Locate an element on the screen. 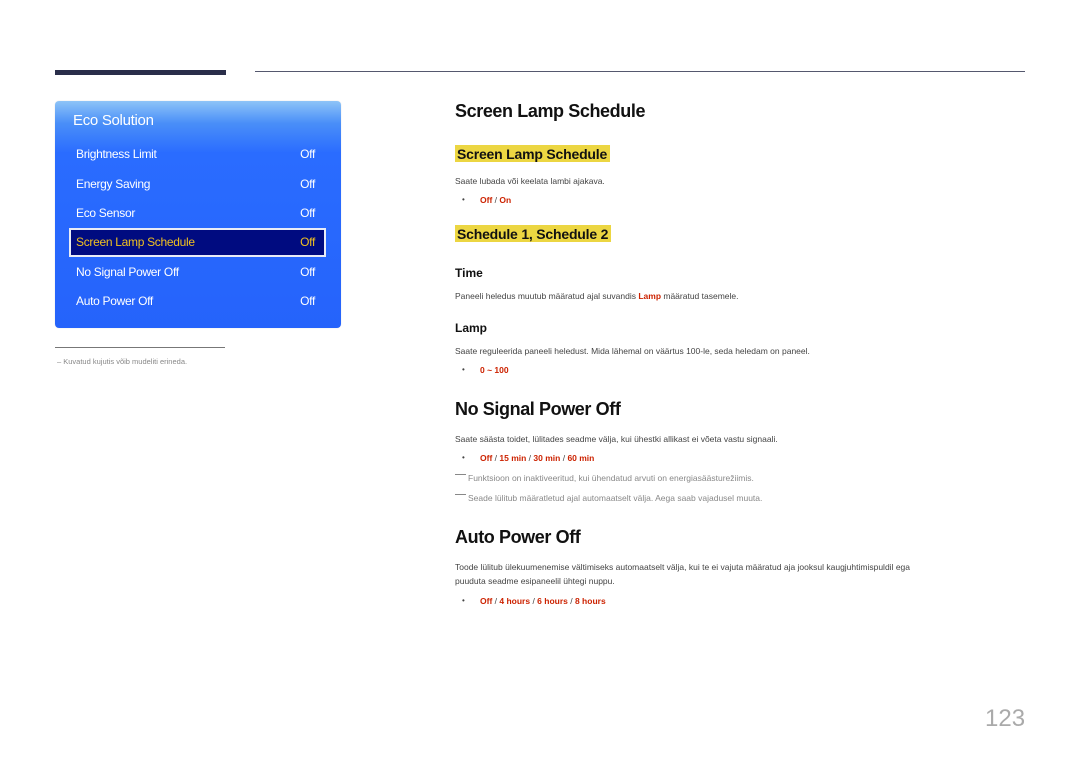  option-4hours: 4 hours is located at coordinates (515, 601).